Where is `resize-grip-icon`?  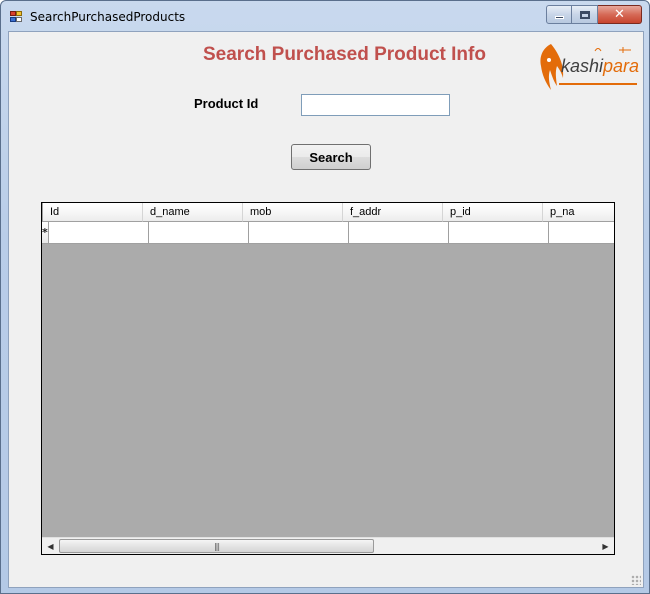
resize-grip-icon is located at coordinates (636, 580).